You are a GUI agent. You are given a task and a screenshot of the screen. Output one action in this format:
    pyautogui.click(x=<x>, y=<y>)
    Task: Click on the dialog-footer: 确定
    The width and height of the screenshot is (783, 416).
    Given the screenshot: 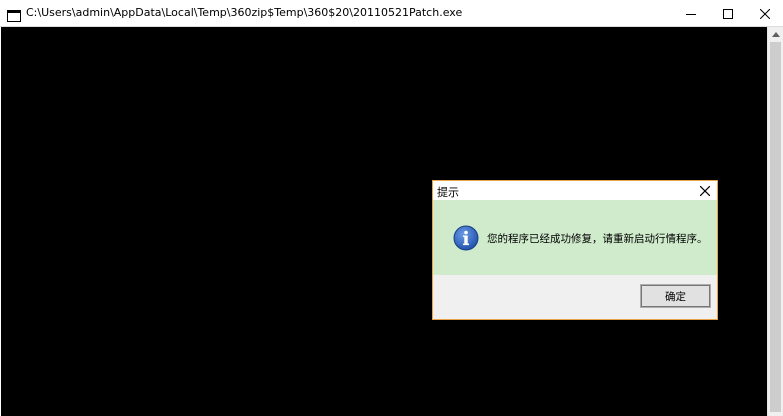 What is the action you would take?
    pyautogui.click(x=575, y=297)
    